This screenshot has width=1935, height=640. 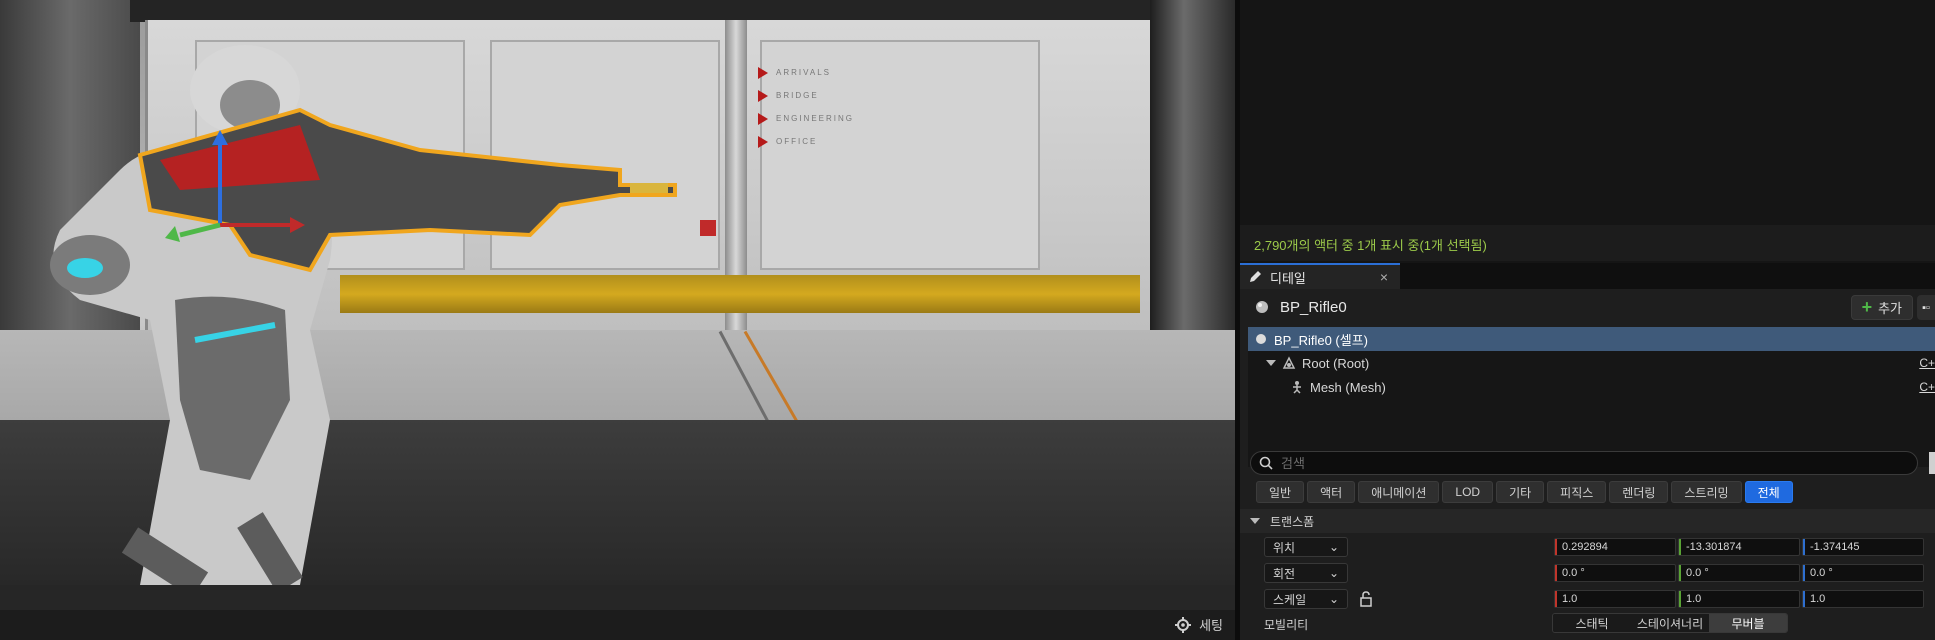 What do you see at coordinates (1867, 307) in the screenshot?
I see `plus-icon: +` at bounding box center [1867, 307].